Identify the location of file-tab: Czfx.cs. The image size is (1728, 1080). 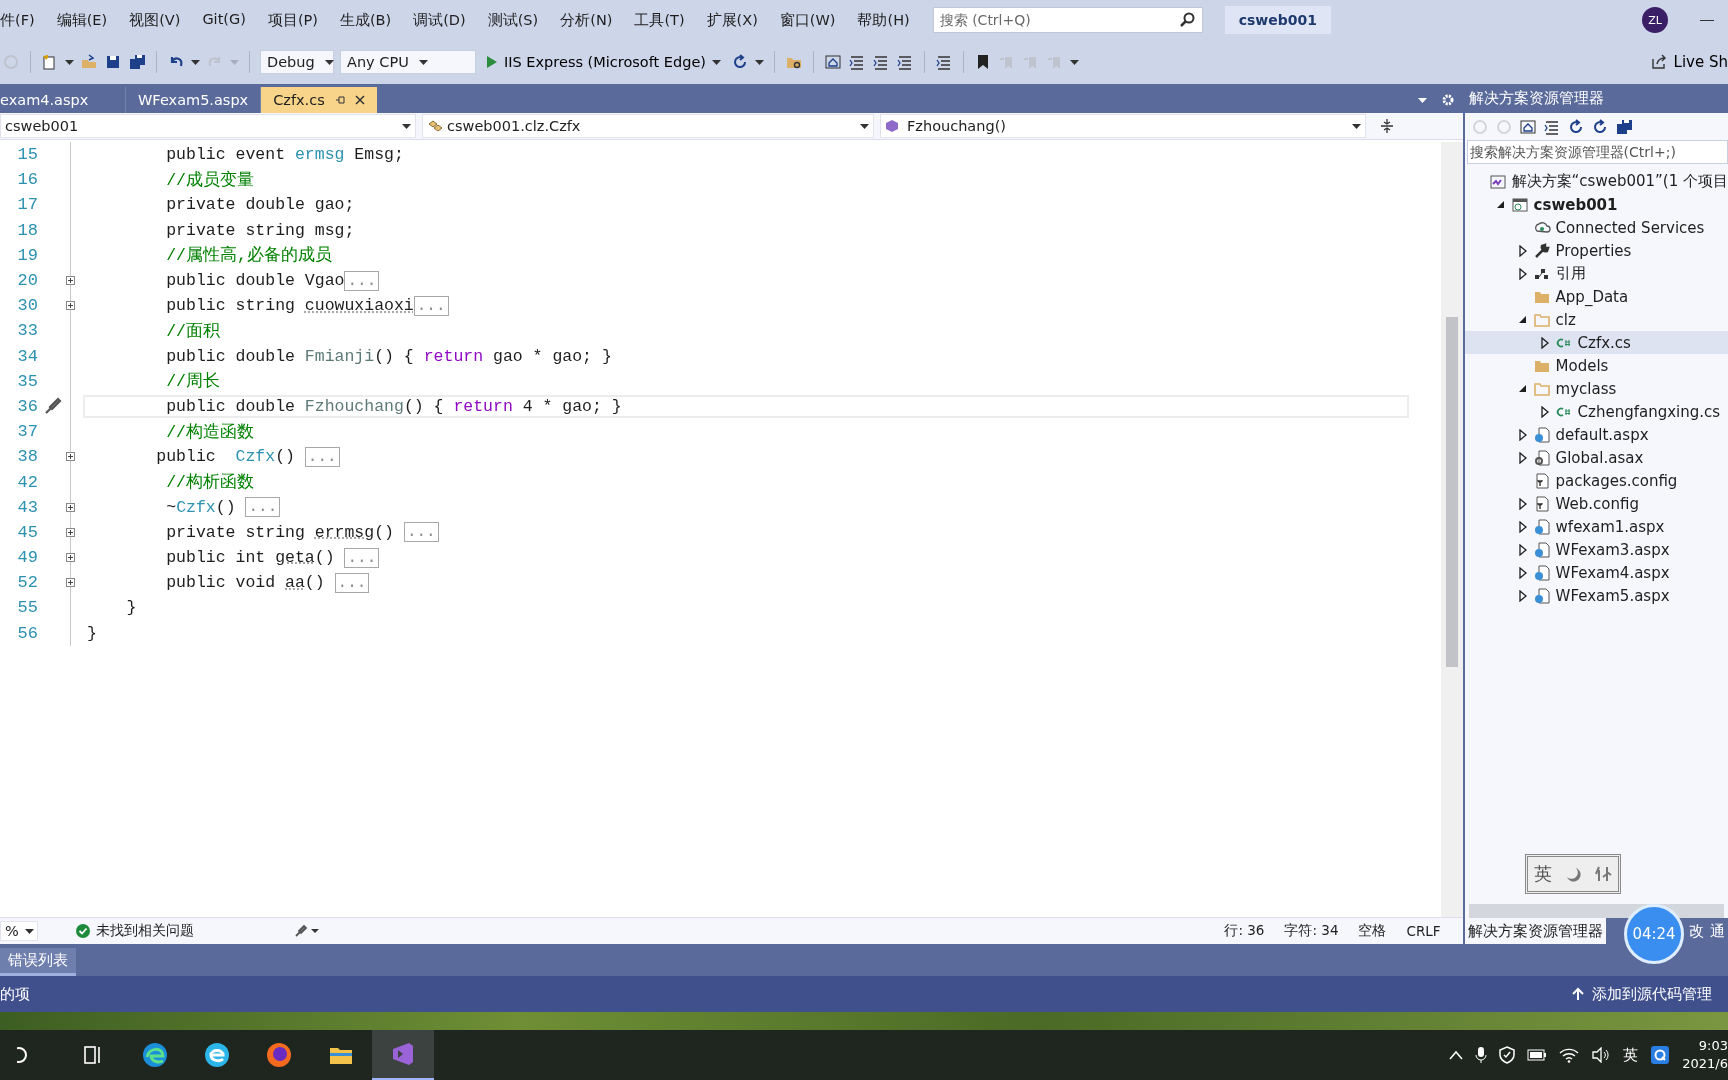
(319, 100).